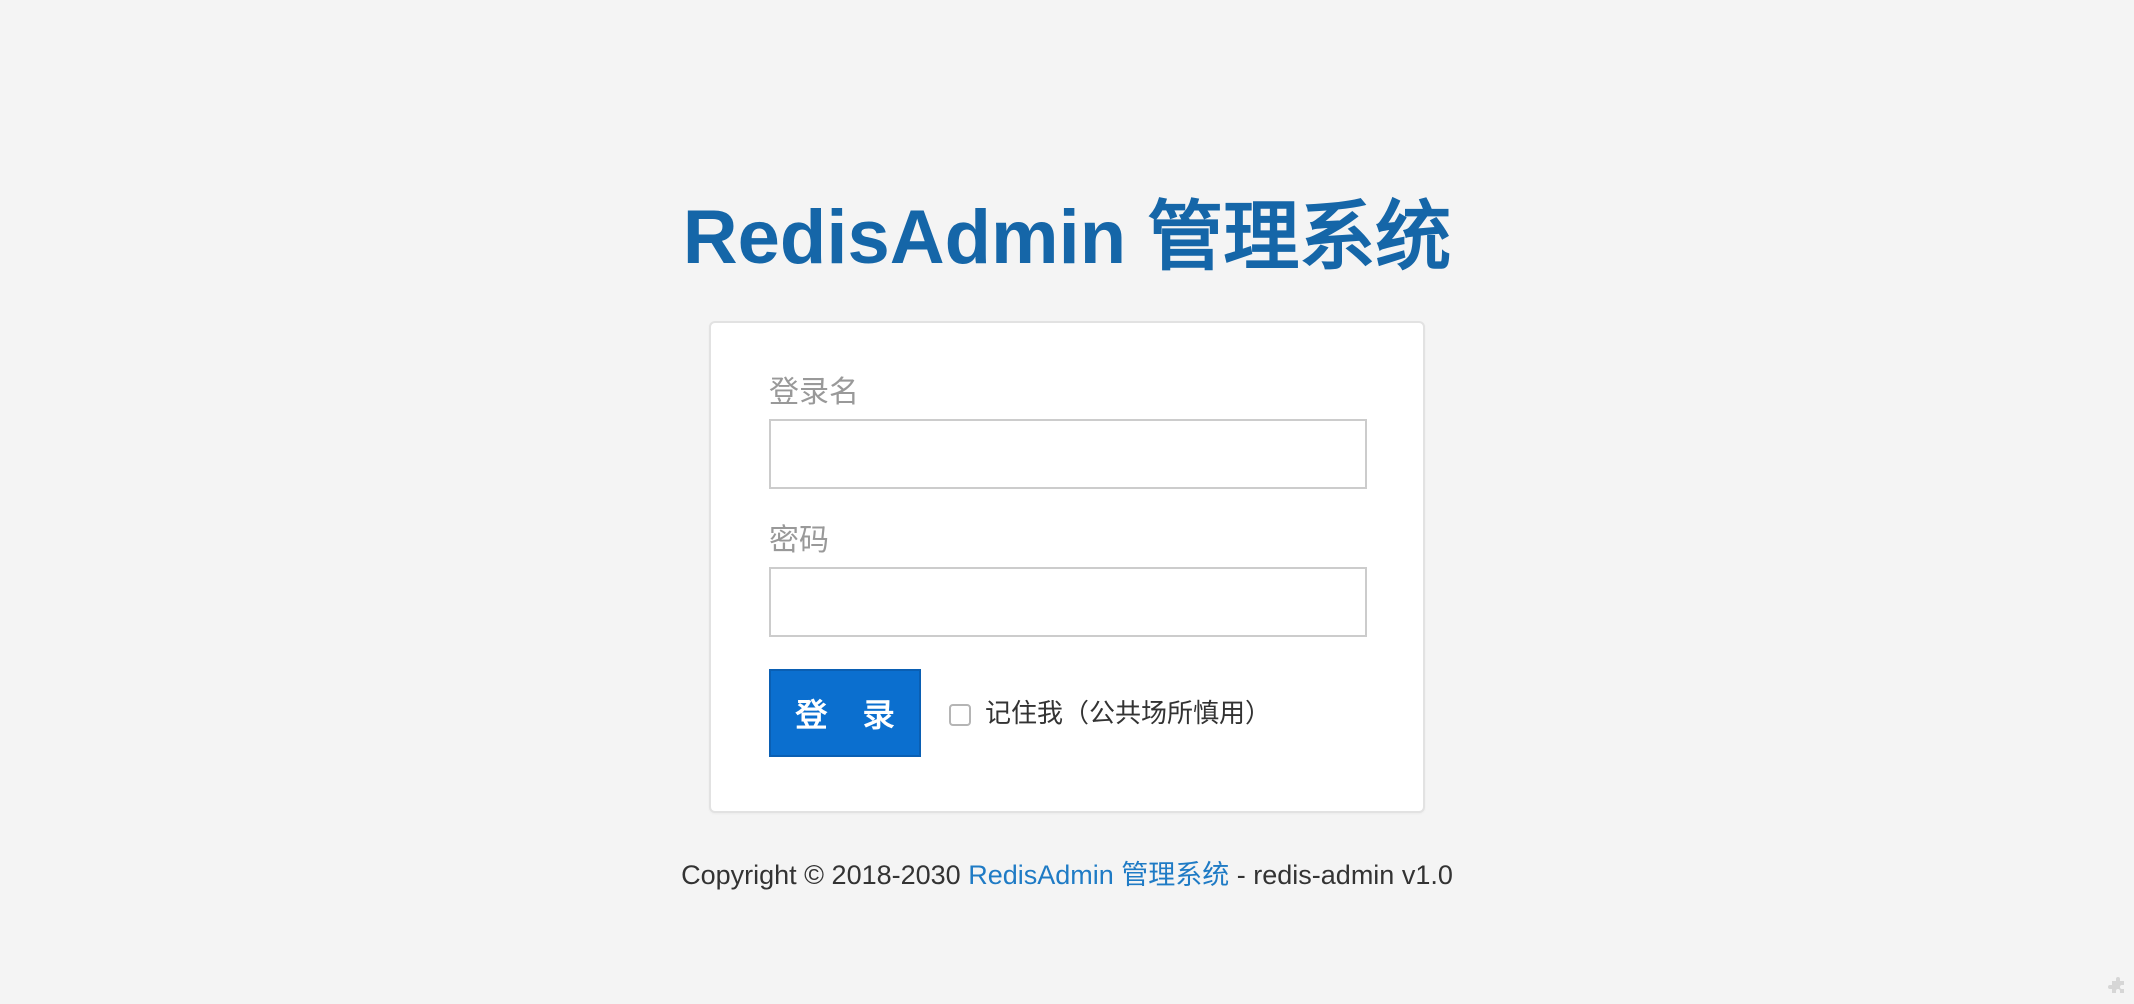 Image resolution: width=2134 pixels, height=1004 pixels. I want to click on footer-version: - redis-admin v1.0, so click(1344, 875).